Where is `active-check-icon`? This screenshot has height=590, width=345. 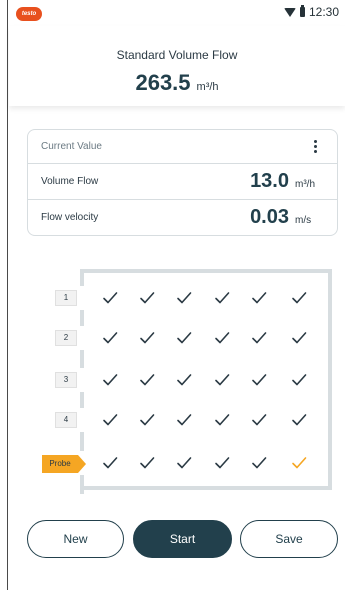
active-check-icon is located at coordinates (299, 463).